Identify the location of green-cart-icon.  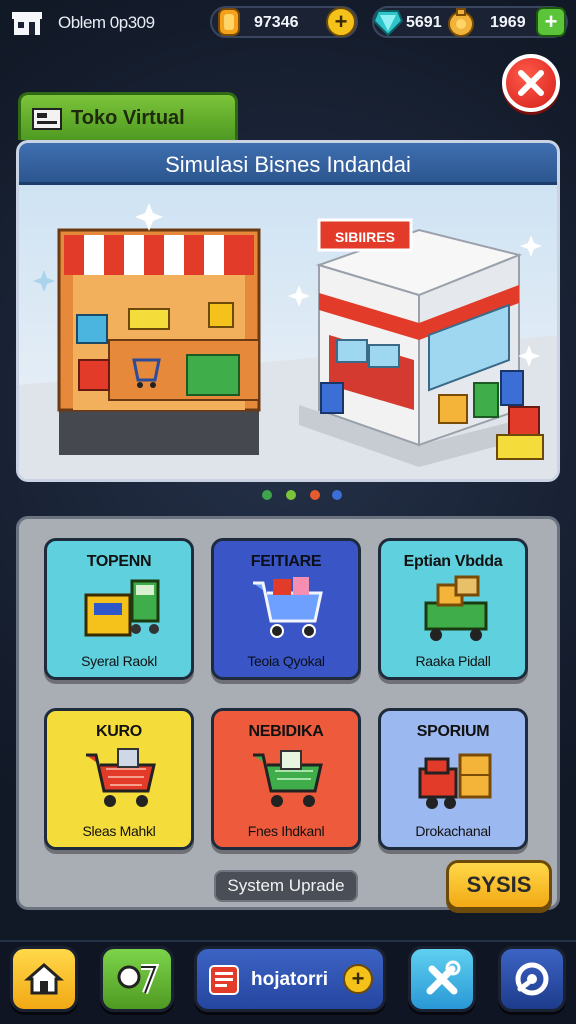
(288, 778).